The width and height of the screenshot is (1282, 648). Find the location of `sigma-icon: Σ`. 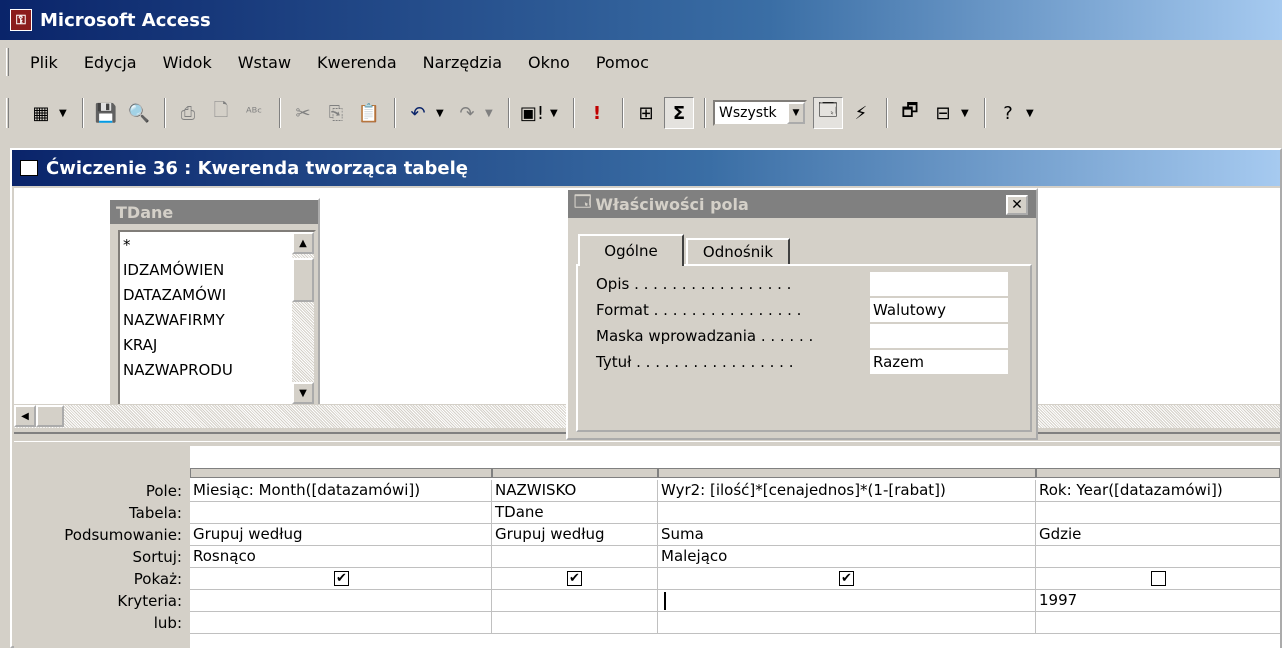

sigma-icon: Σ is located at coordinates (679, 113).